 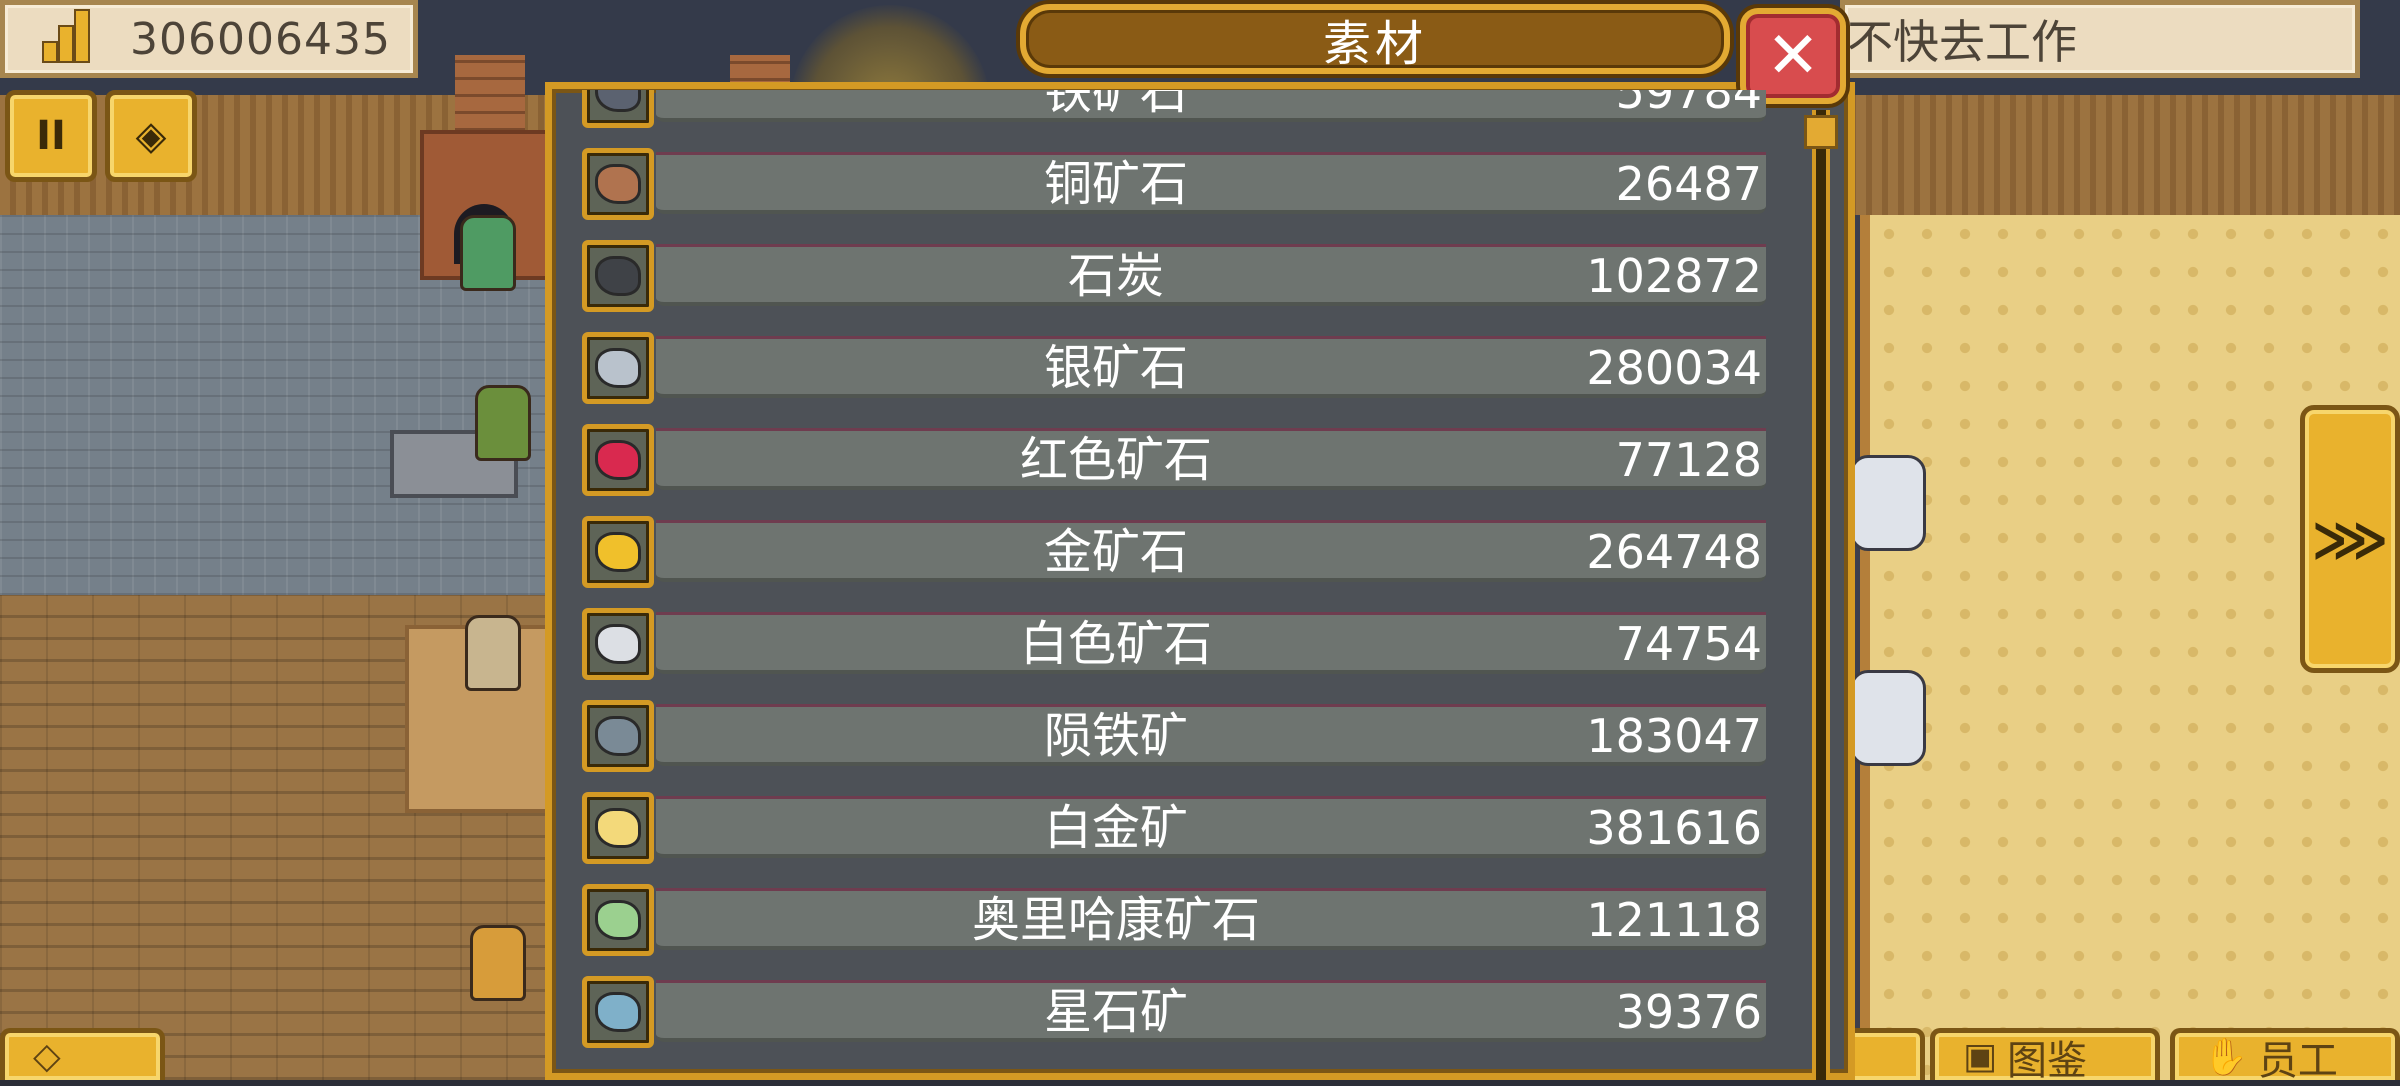 I want to click on scrollbar-track, so click(x=1821, y=595).